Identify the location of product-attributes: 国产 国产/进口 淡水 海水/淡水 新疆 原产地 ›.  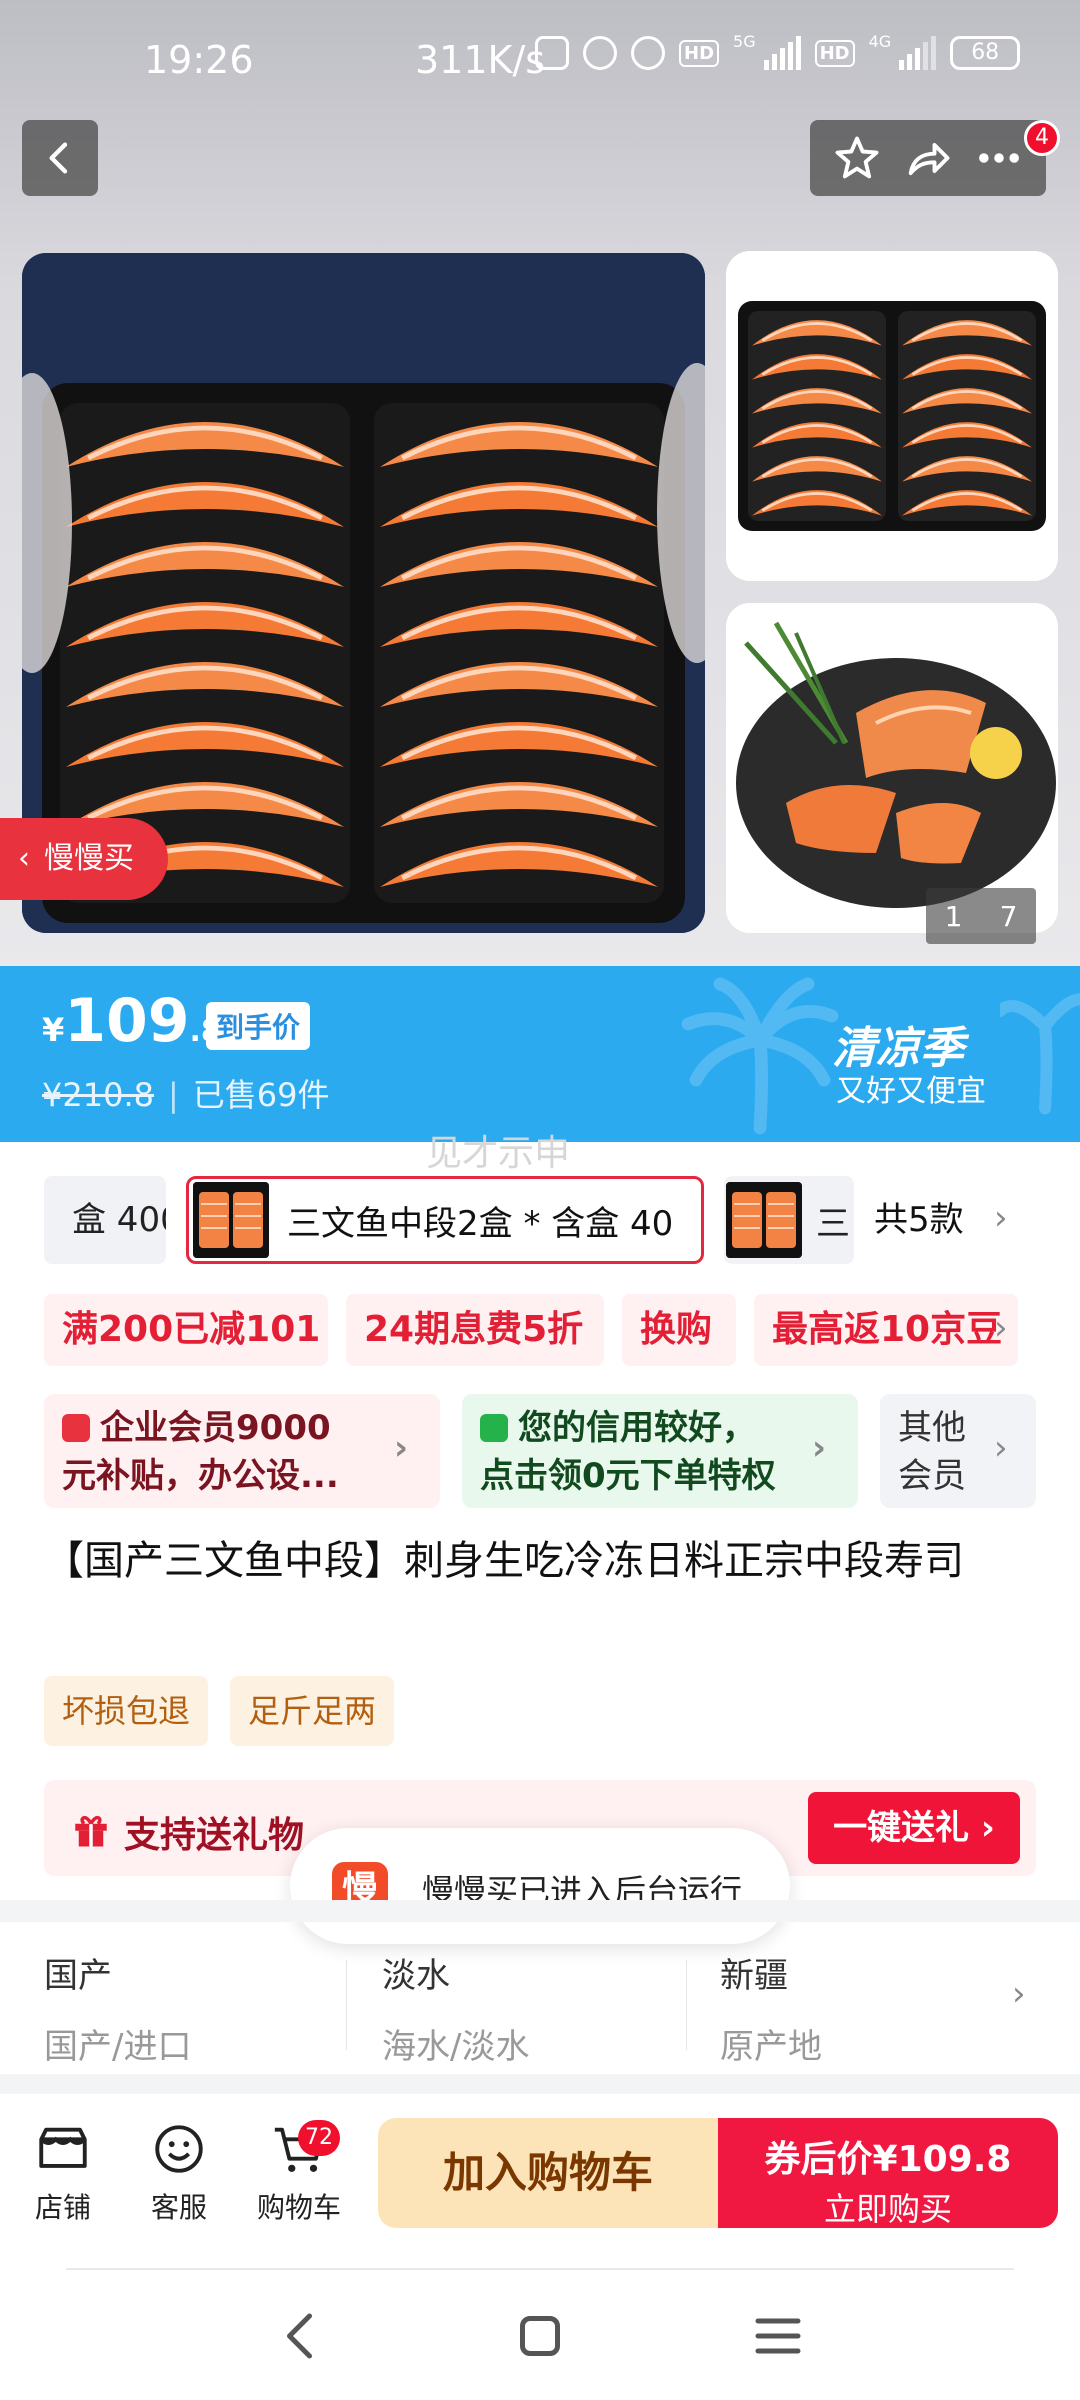
(540, 1998).